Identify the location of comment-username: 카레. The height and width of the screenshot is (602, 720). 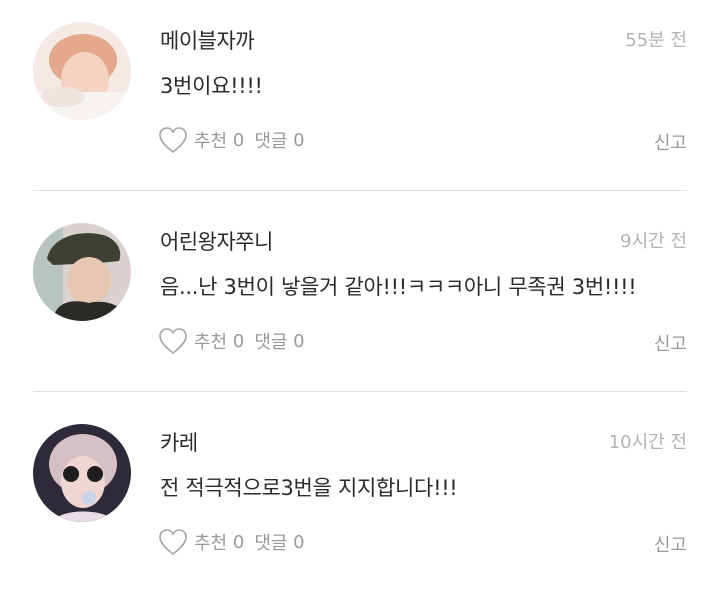
(179, 442).